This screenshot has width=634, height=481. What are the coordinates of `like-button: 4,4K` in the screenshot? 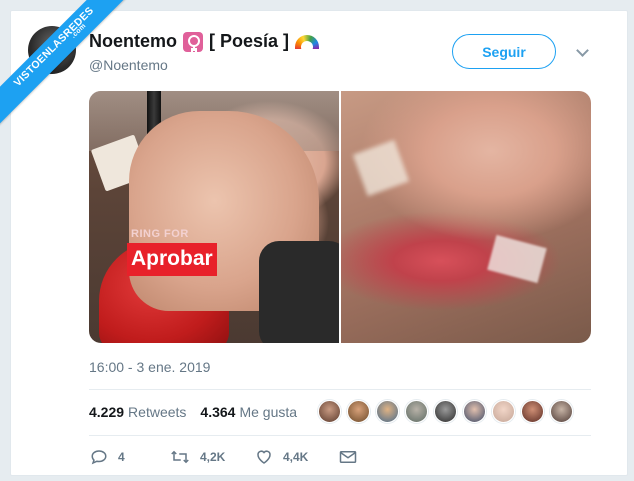 It's located at (297, 457).